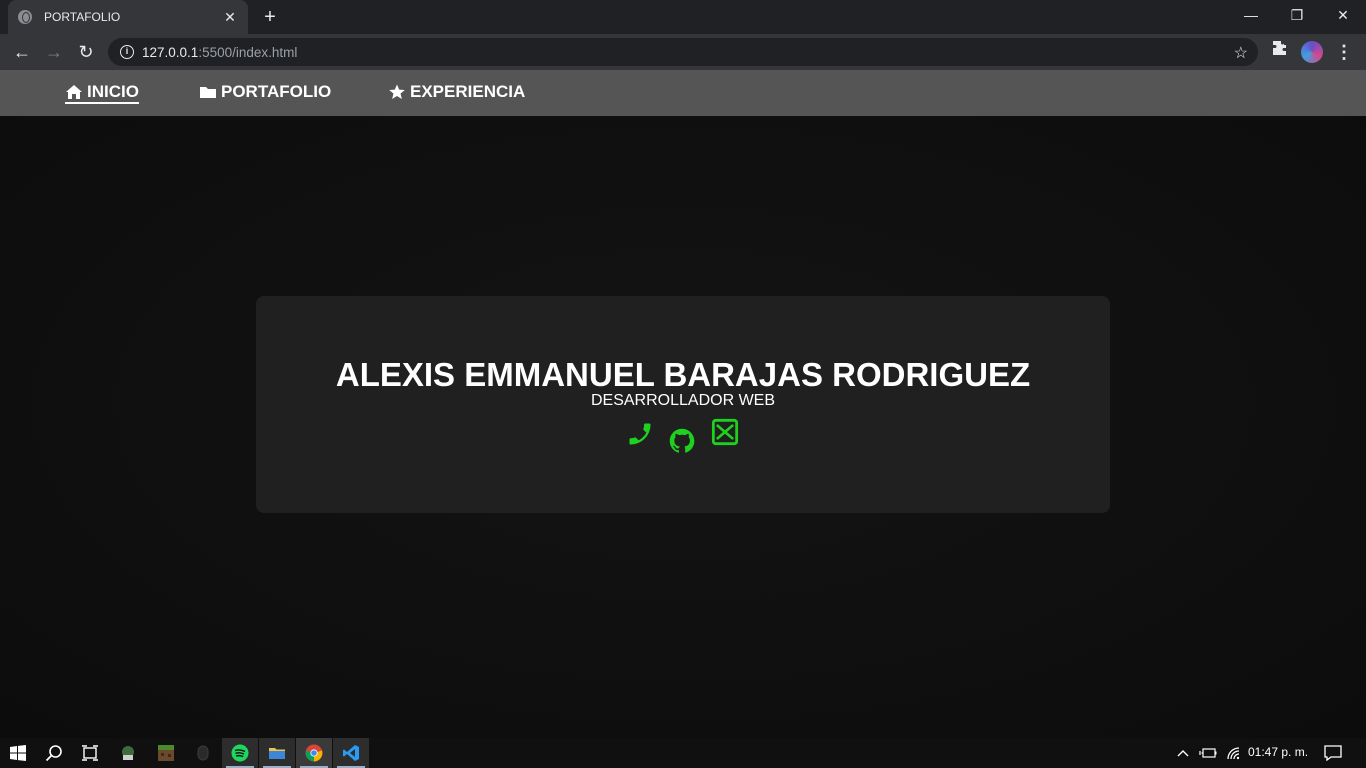  I want to click on url-path: :5500/index.html, so click(248, 52).